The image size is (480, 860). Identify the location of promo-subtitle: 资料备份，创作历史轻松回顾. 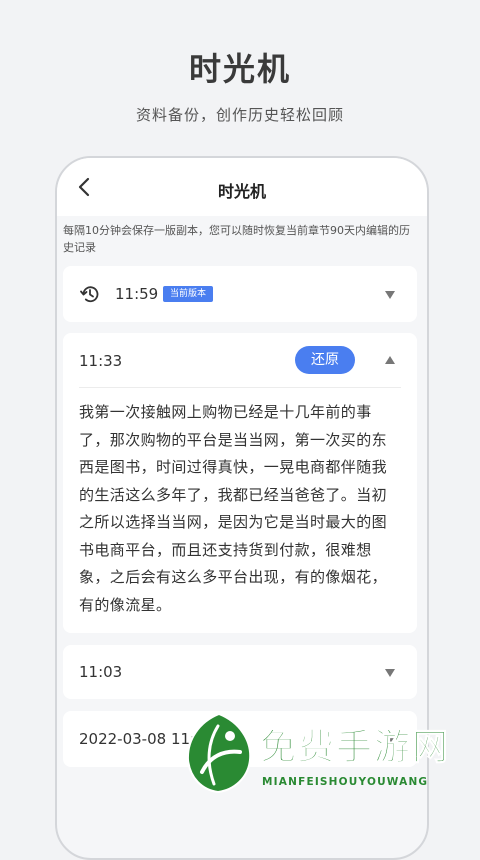
(239, 115).